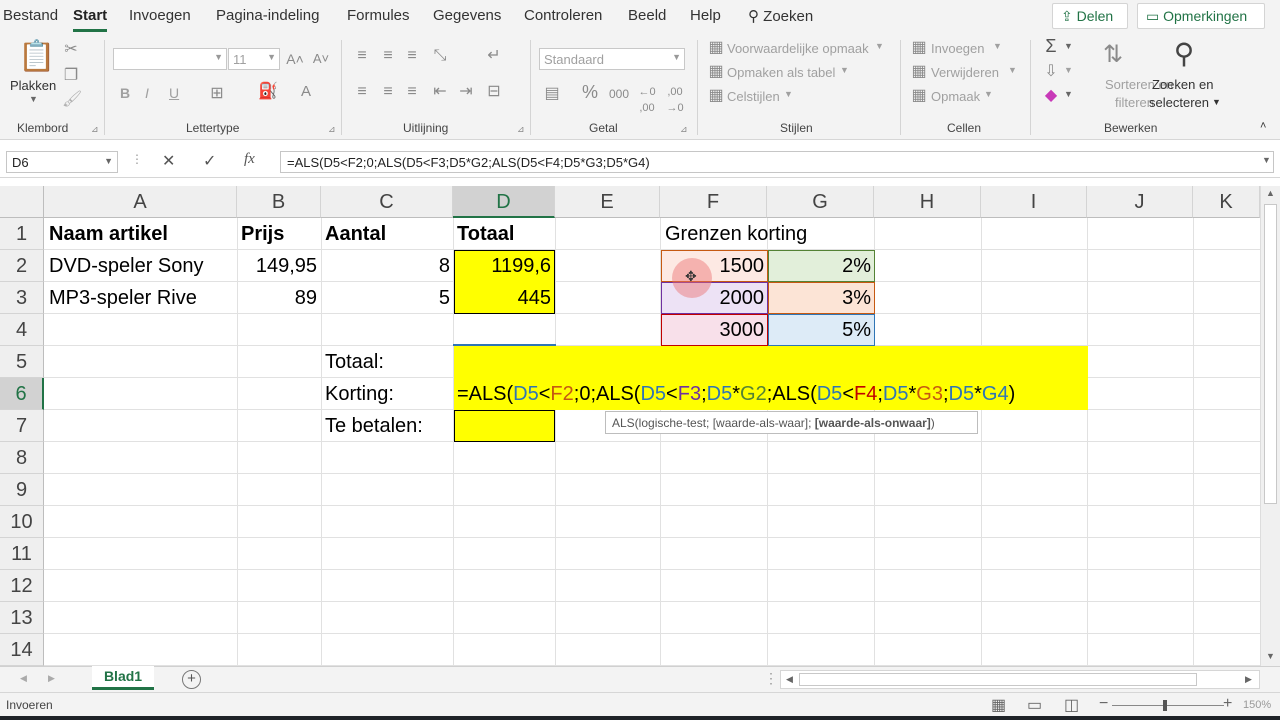  What do you see at coordinates (108, 234) in the screenshot?
I see `cell-A1: Naam artikel` at bounding box center [108, 234].